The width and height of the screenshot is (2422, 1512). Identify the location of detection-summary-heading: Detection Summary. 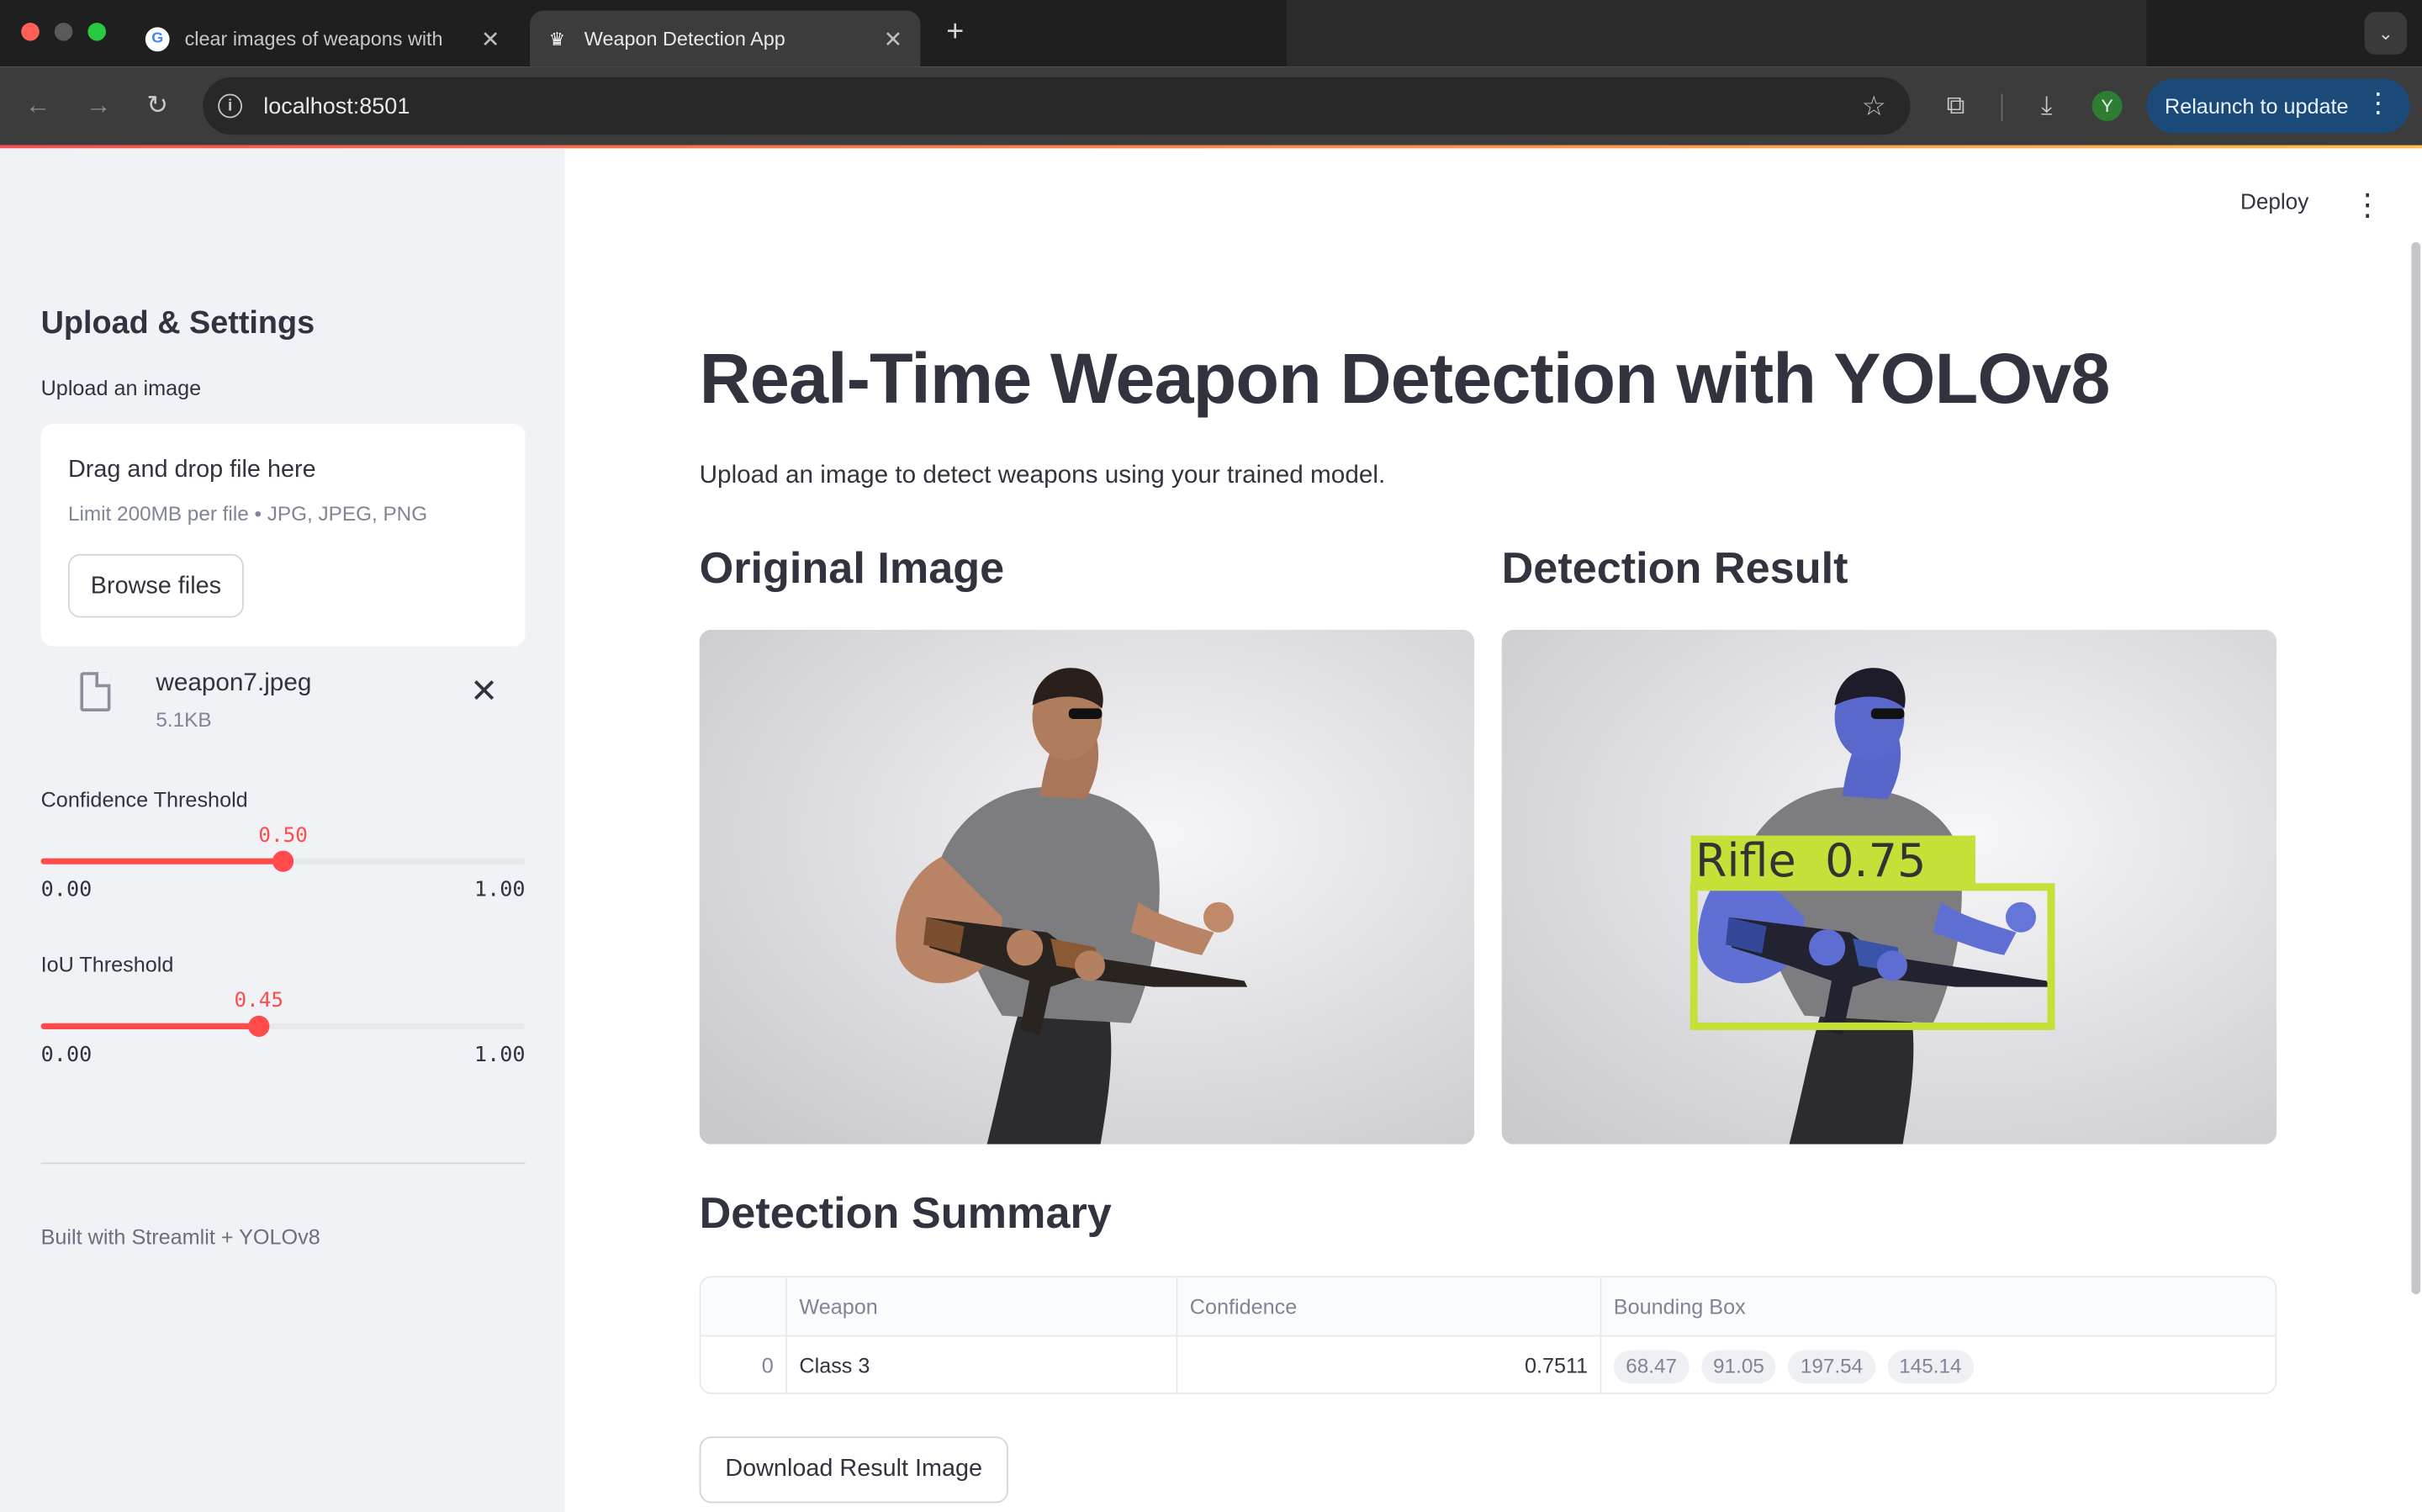
(905, 1214).